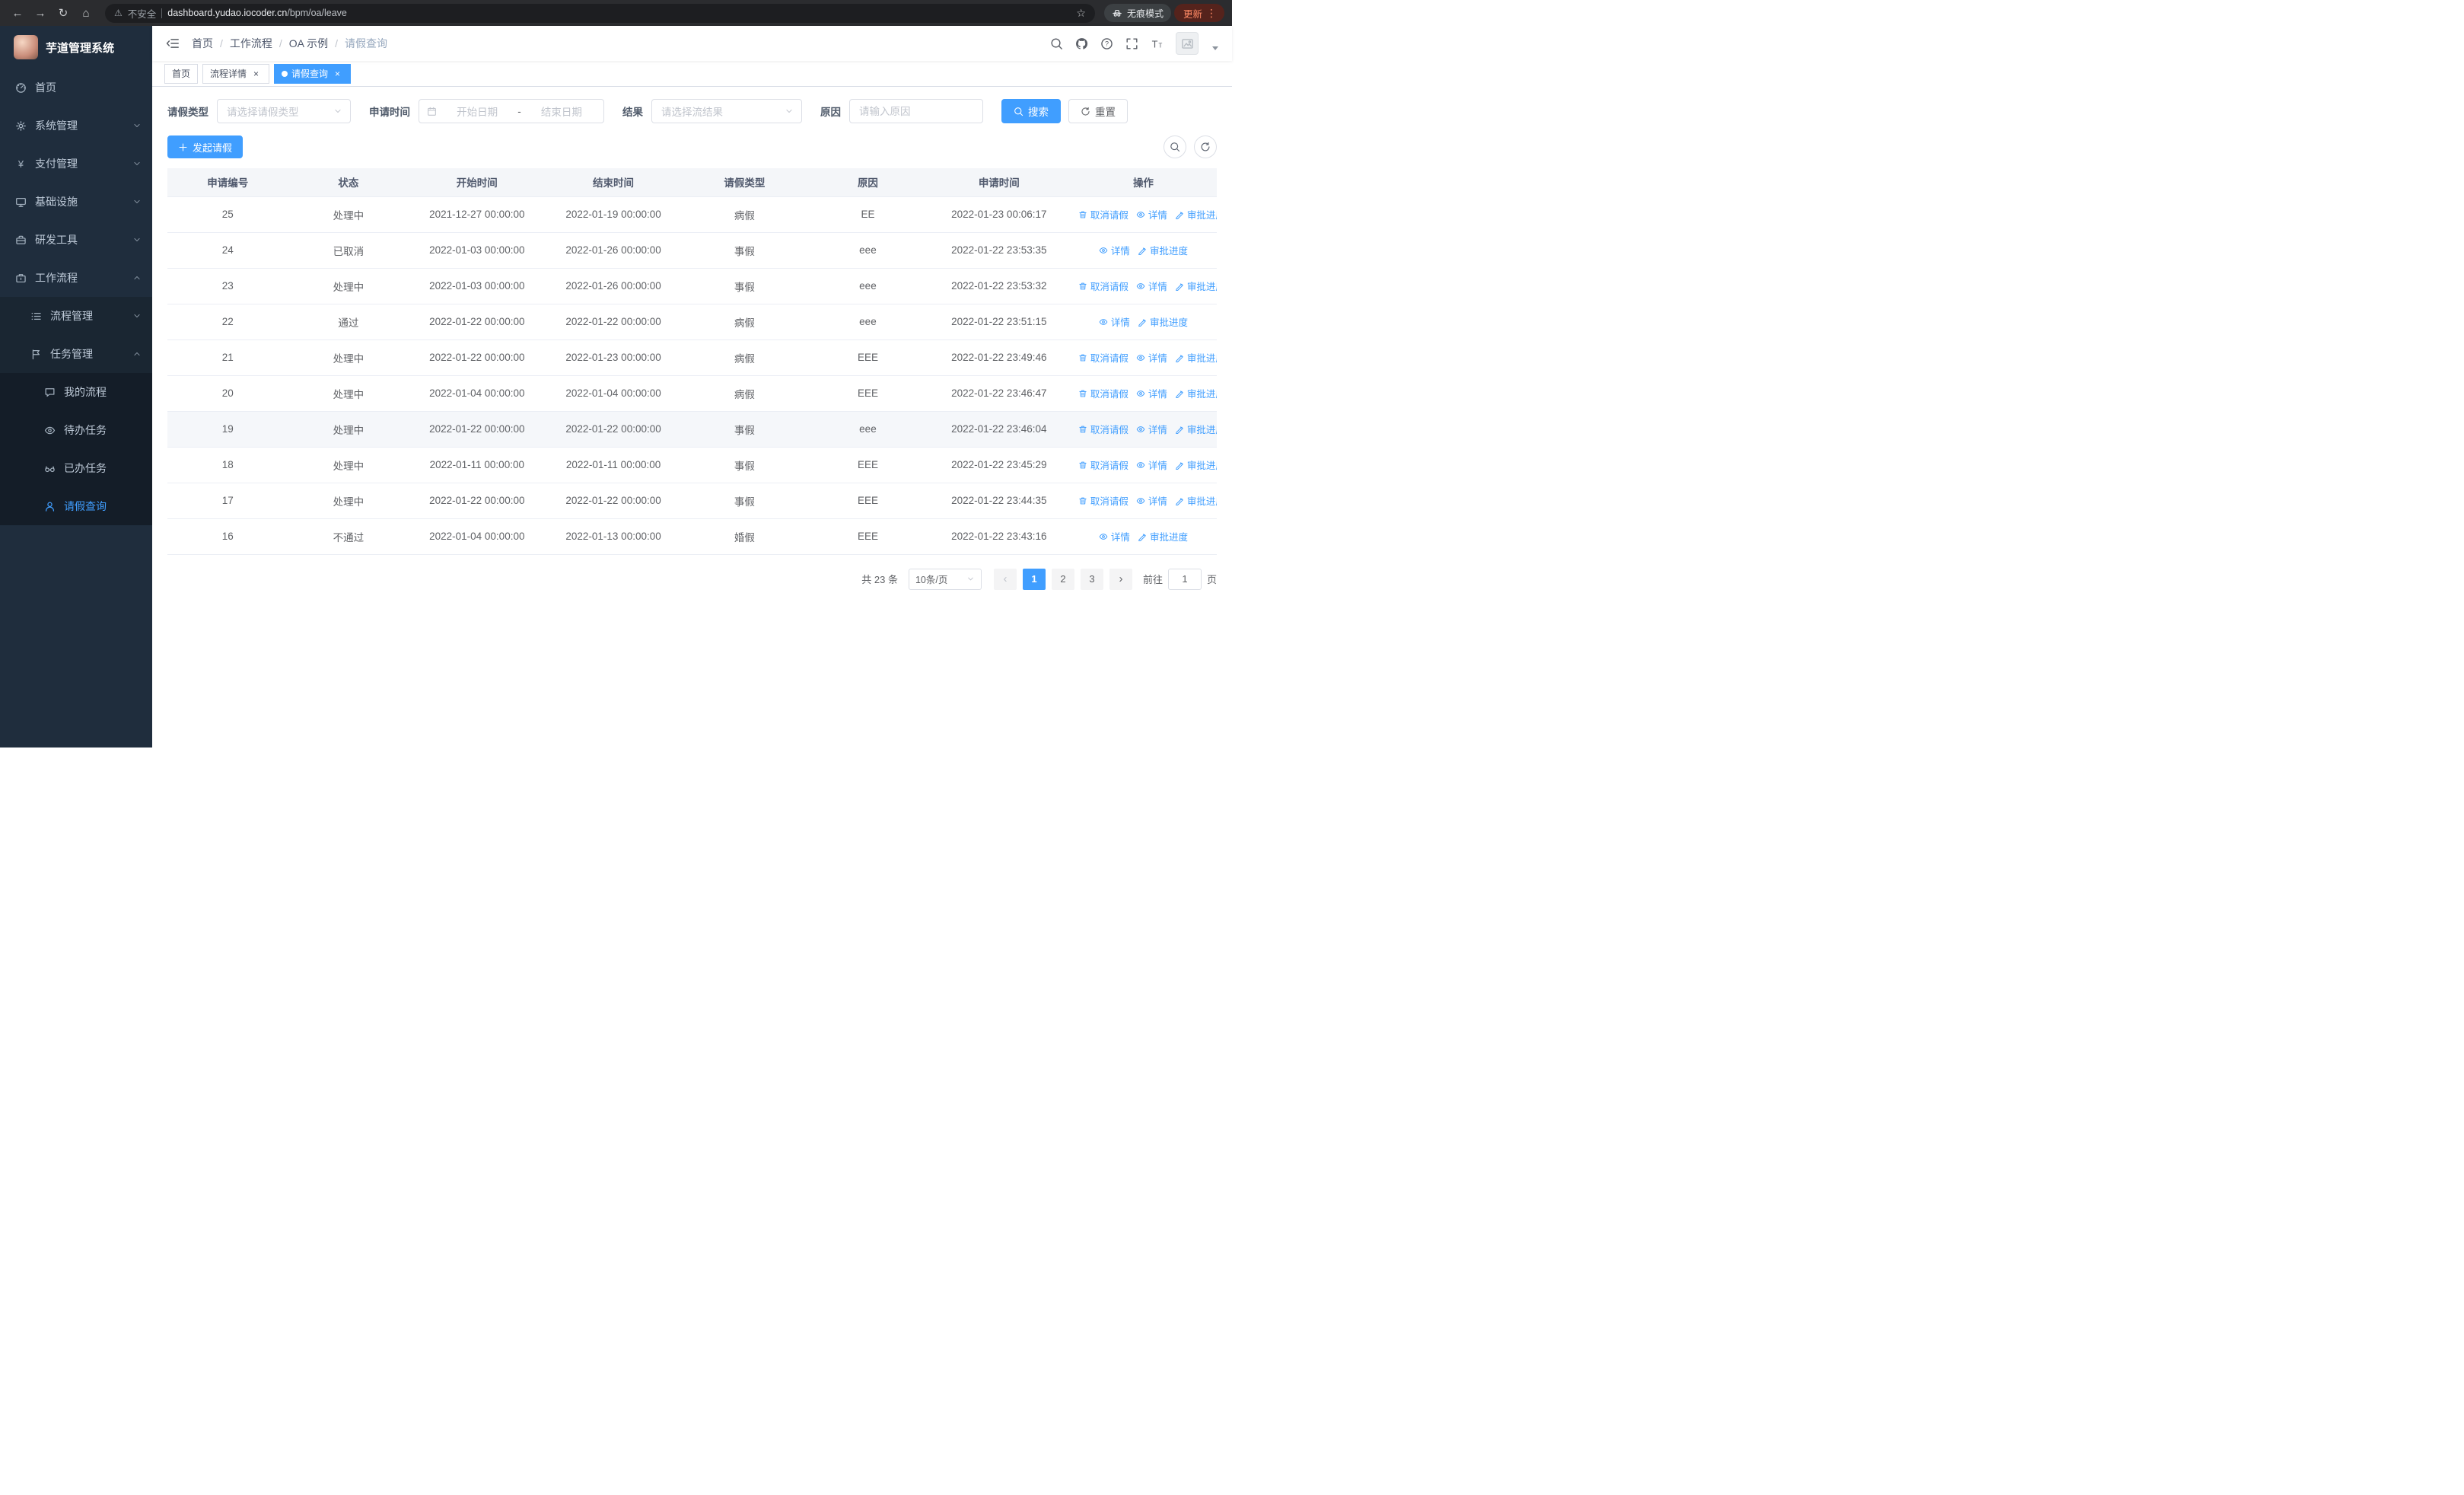 This screenshot has width=2464, height=1495. I want to click on sidebar-item-done-task: 已办任务, so click(76, 468).